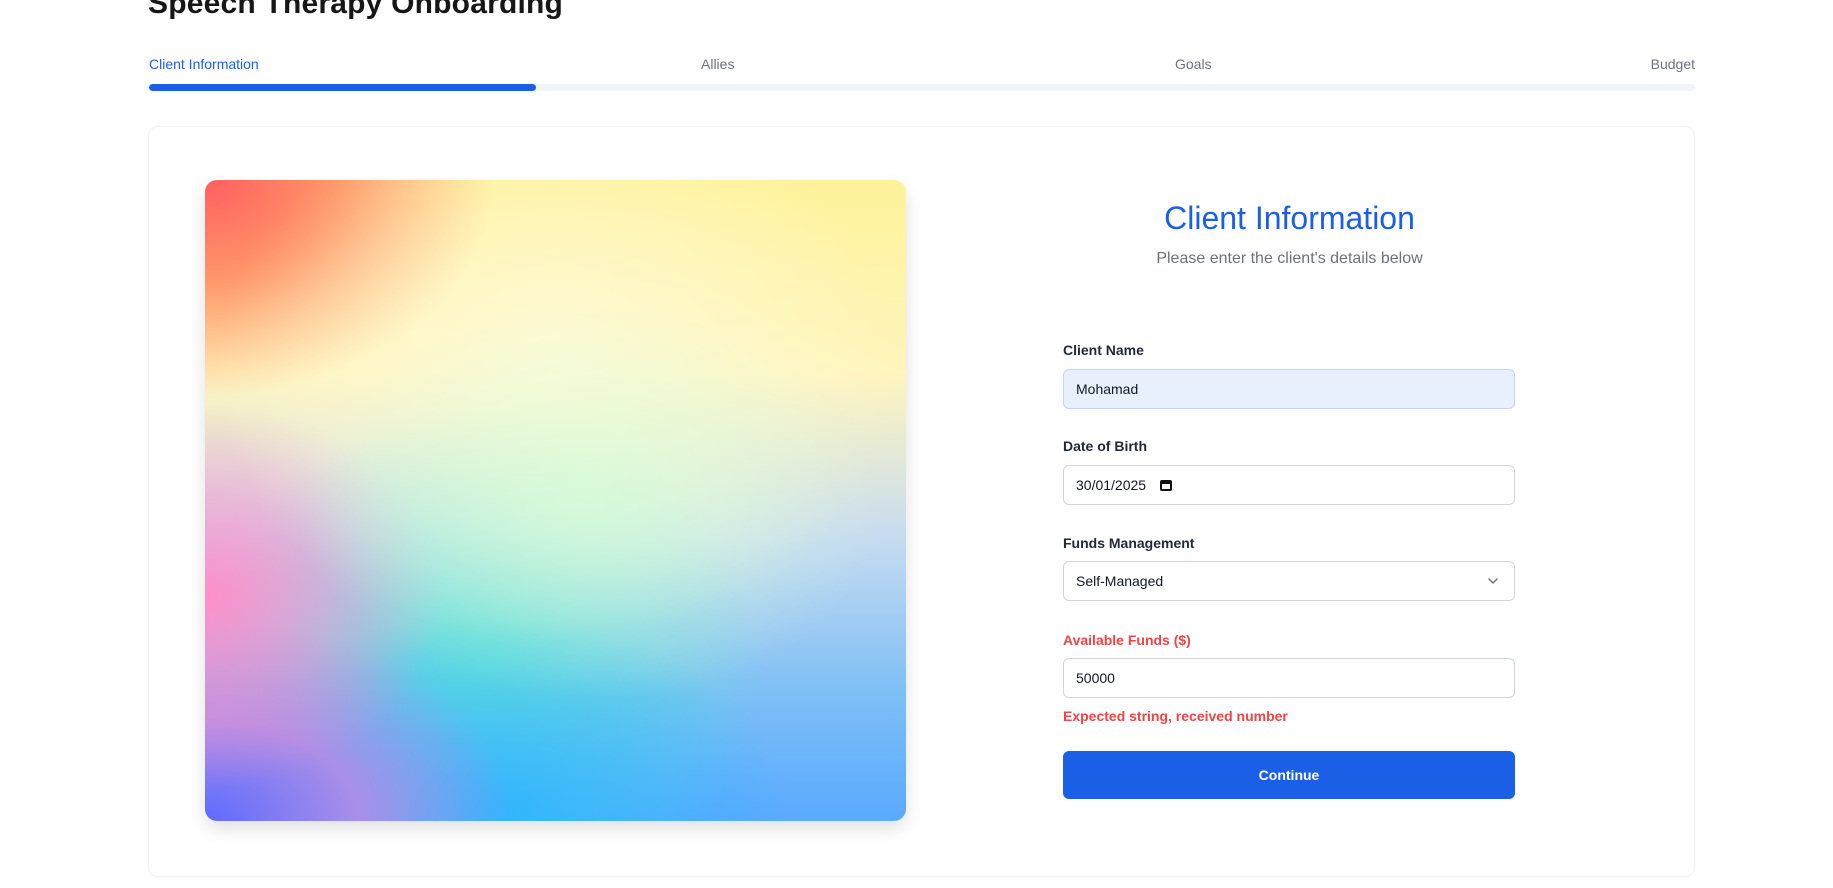  What do you see at coordinates (204, 64) in the screenshot?
I see `step-client-information: Client Information` at bounding box center [204, 64].